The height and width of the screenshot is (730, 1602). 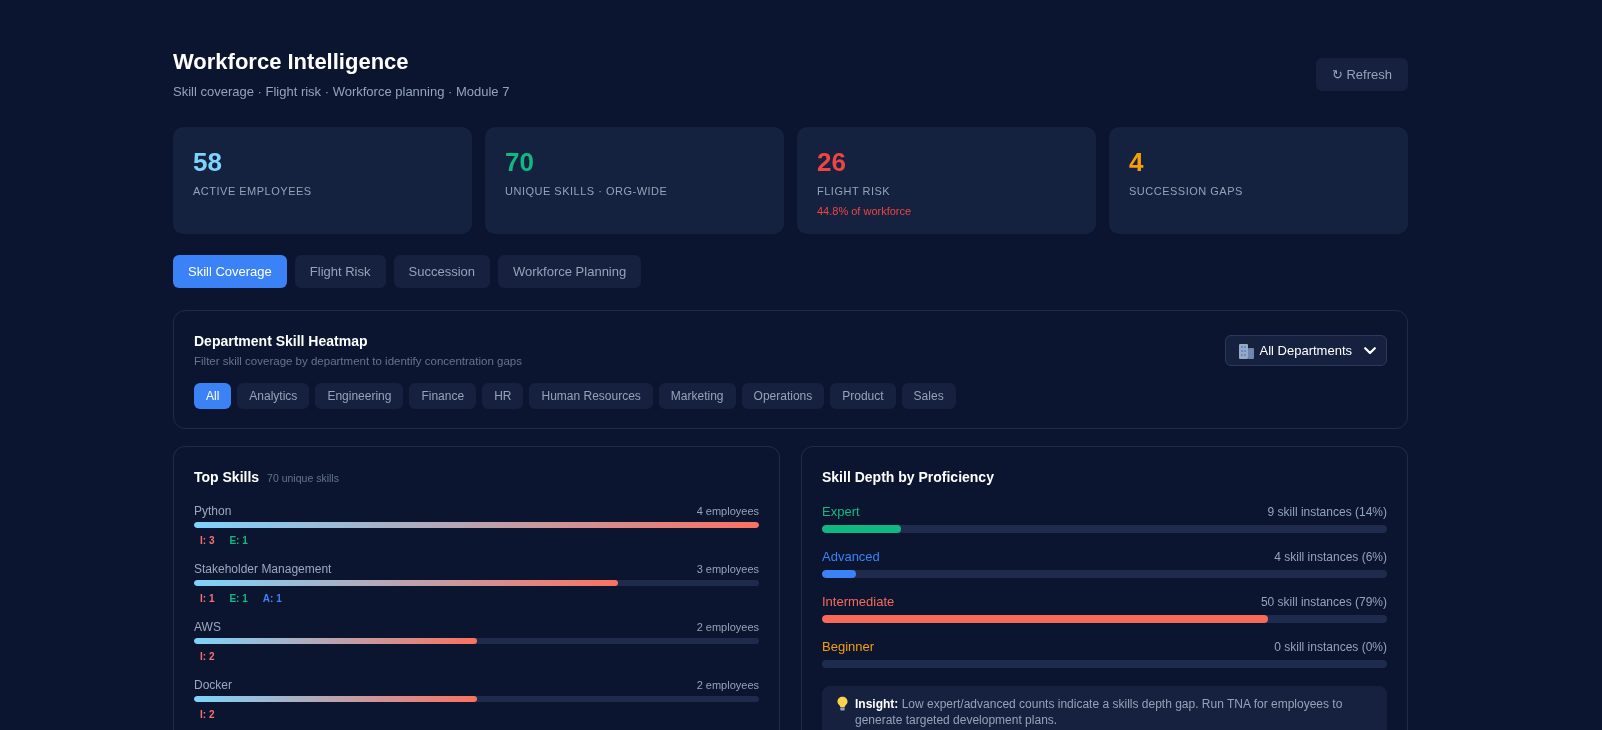 What do you see at coordinates (727, 511) in the screenshot?
I see `employee-count: 4 employees` at bounding box center [727, 511].